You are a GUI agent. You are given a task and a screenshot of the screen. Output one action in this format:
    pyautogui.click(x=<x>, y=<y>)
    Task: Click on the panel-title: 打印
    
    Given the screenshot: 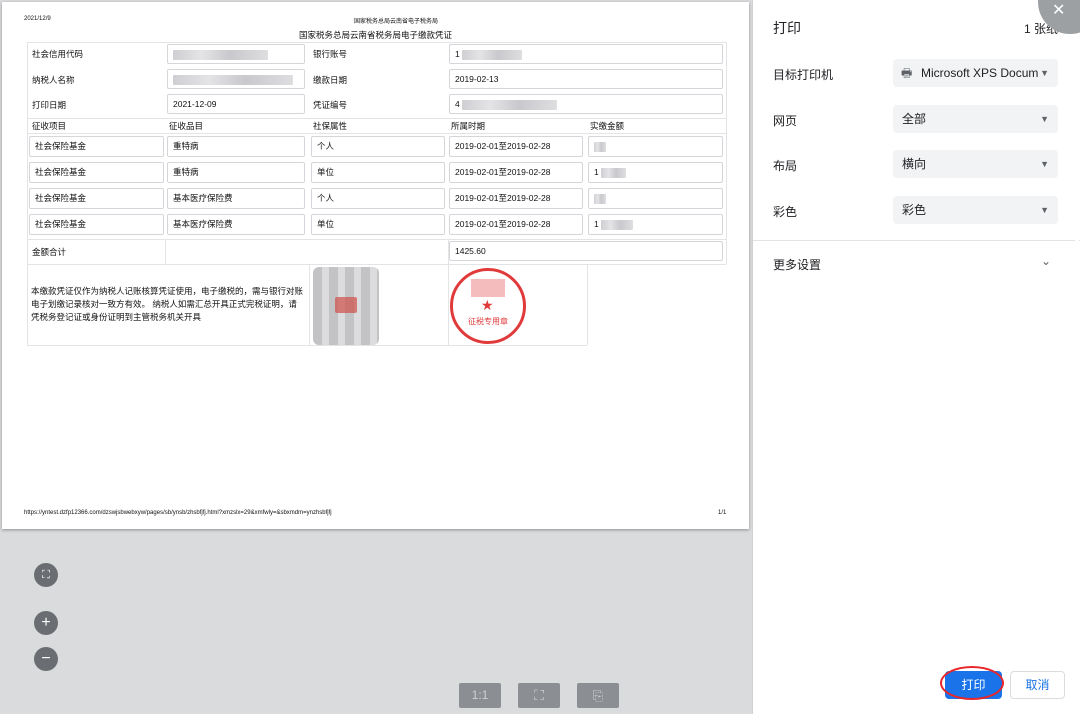 What is the action you would take?
    pyautogui.click(x=787, y=28)
    